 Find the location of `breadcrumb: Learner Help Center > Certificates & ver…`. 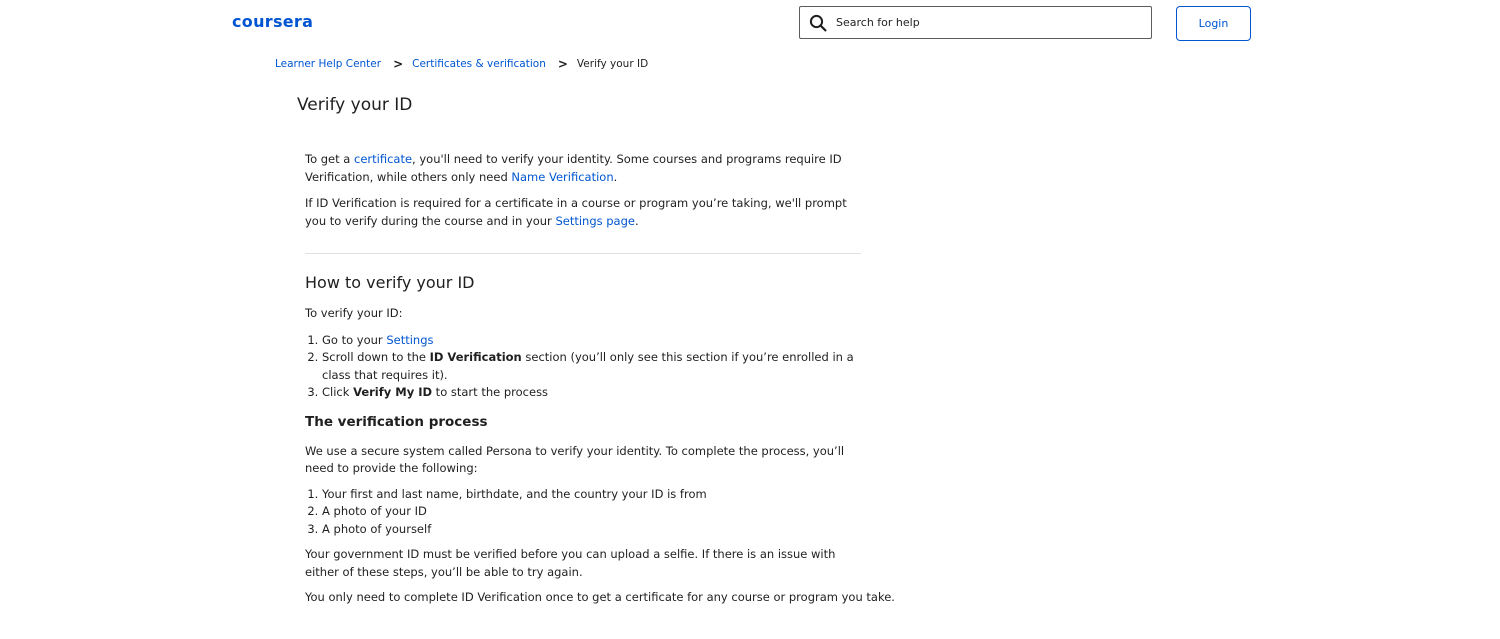

breadcrumb: Learner Help Center > Certificates & ver… is located at coordinates (461, 64).